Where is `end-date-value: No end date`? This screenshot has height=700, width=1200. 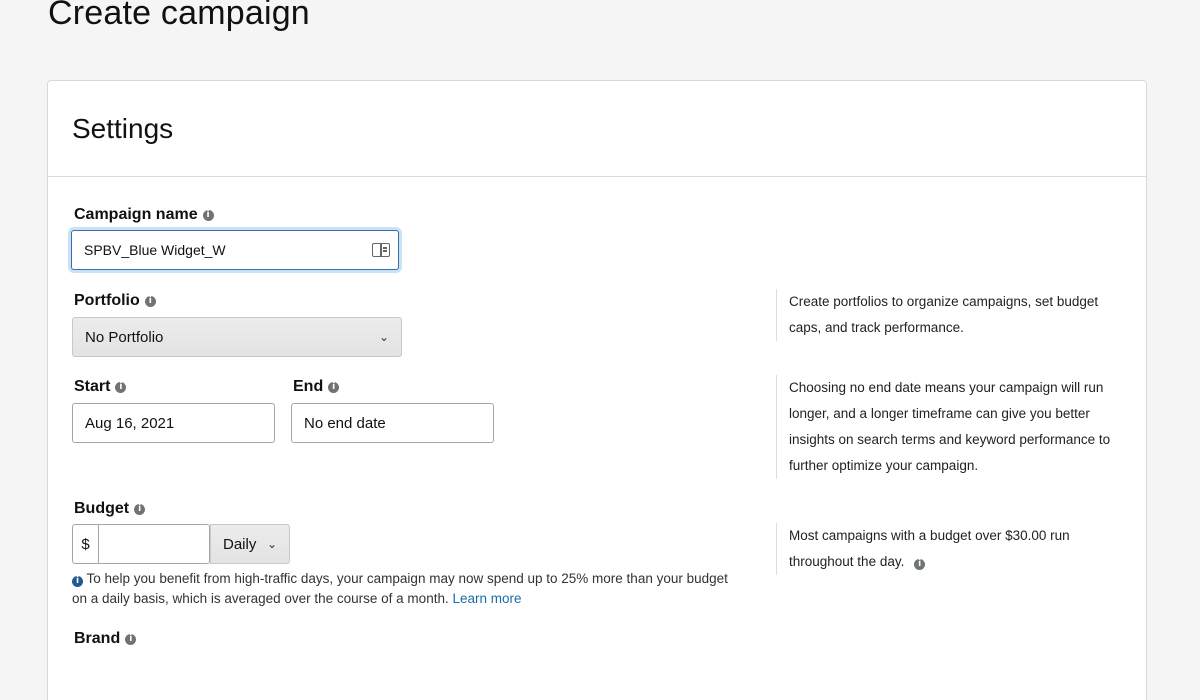
end-date-value: No end date is located at coordinates (345, 423).